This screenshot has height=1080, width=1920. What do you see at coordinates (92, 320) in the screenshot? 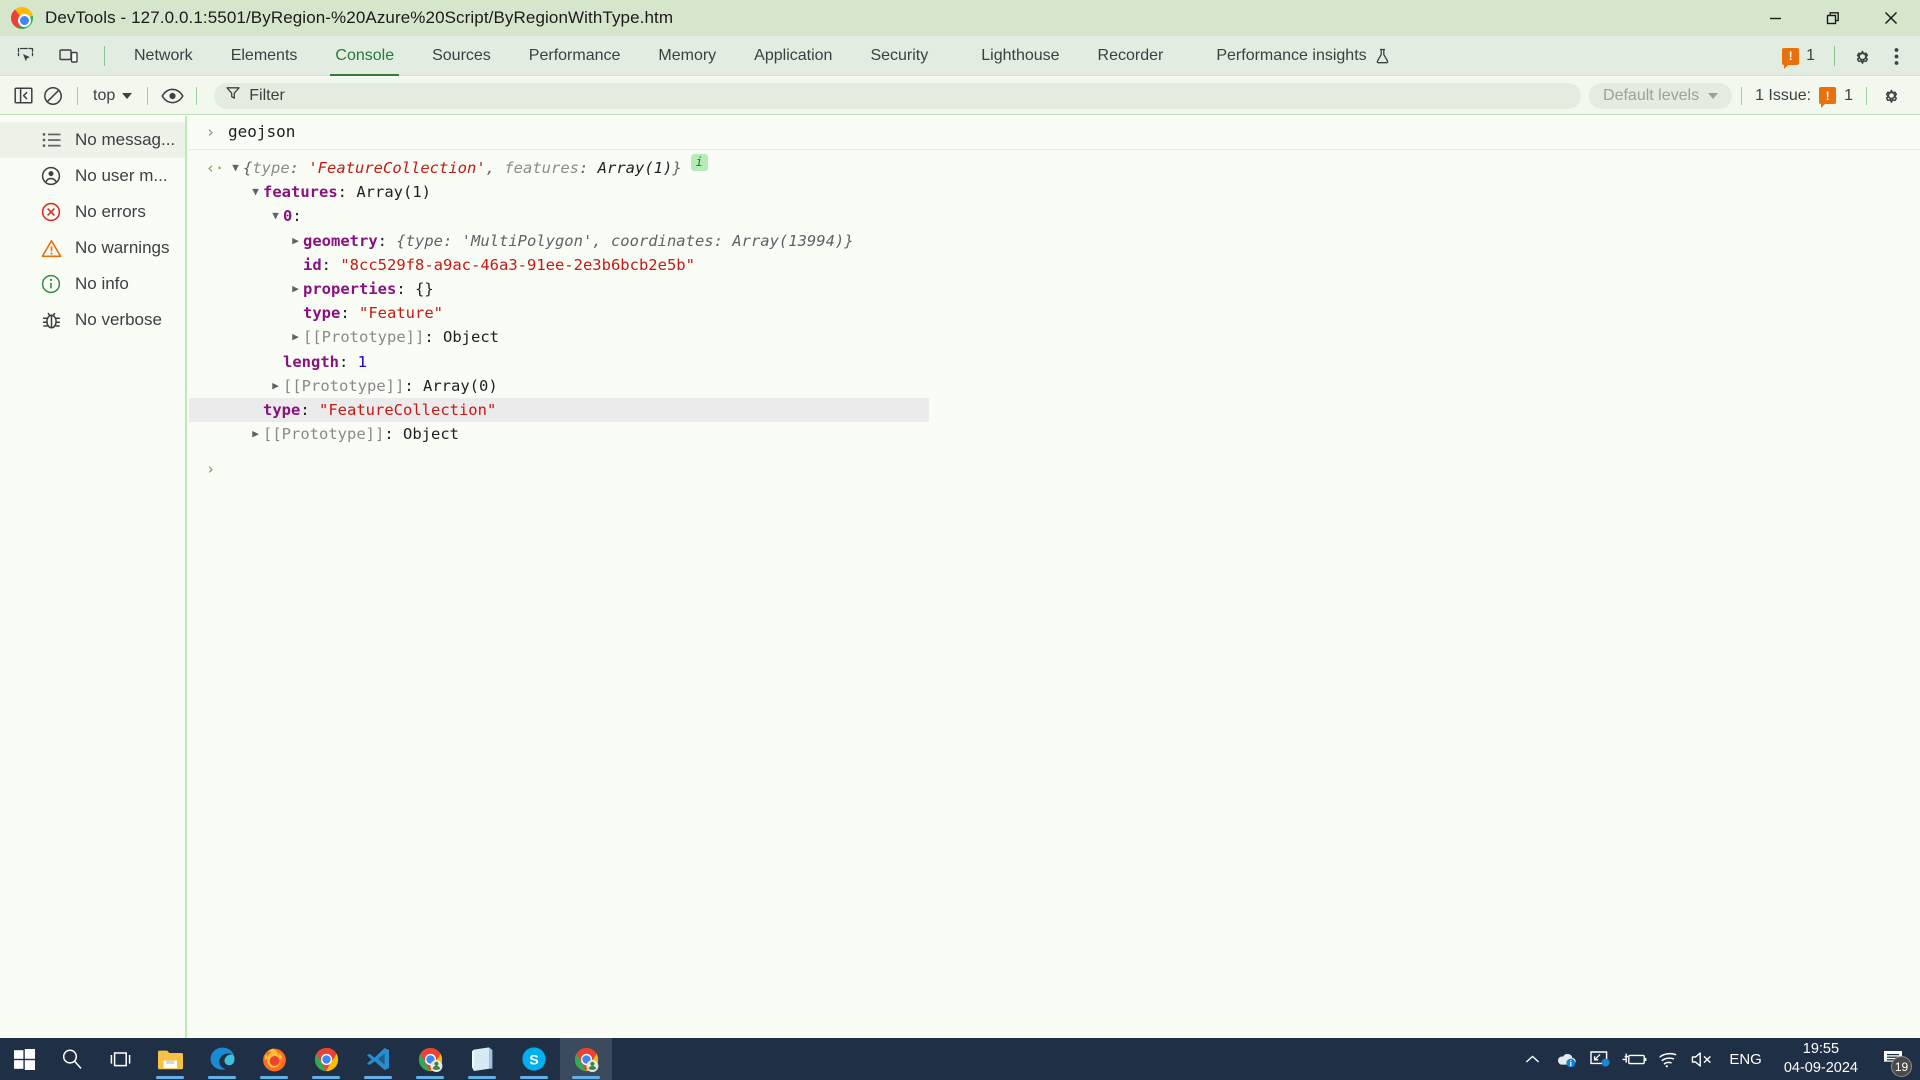
I see `sidebar-item-verbose: No verbose` at bounding box center [92, 320].